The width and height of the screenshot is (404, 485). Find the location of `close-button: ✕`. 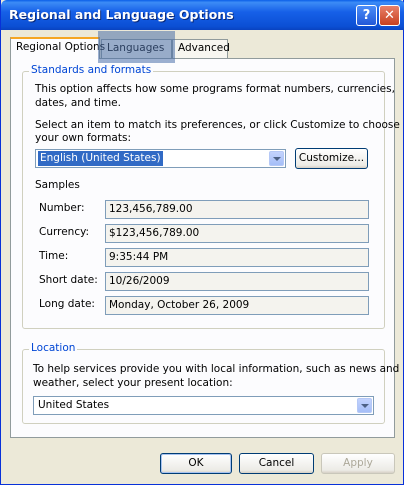

close-button: ✕ is located at coordinates (389, 15).